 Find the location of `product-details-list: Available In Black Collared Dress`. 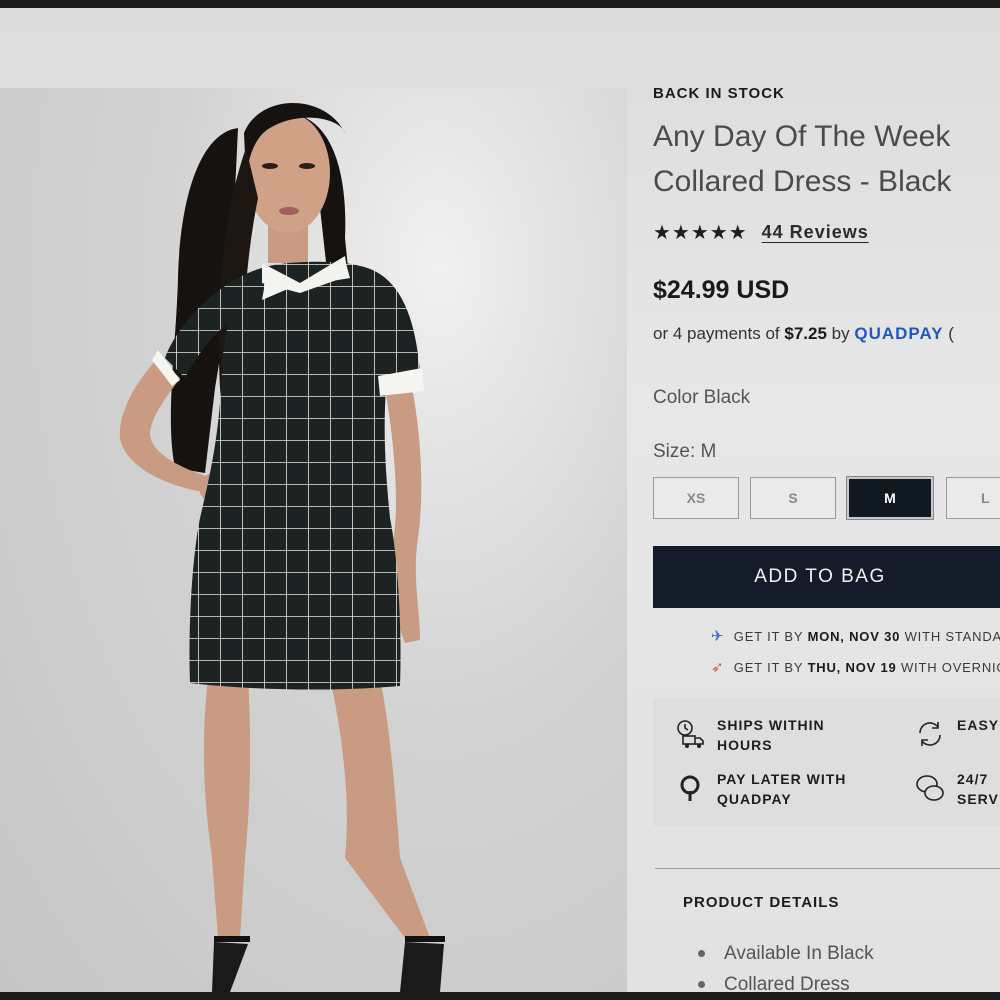

product-details-list: Available In Black Collared Dress is located at coordinates (786, 965).